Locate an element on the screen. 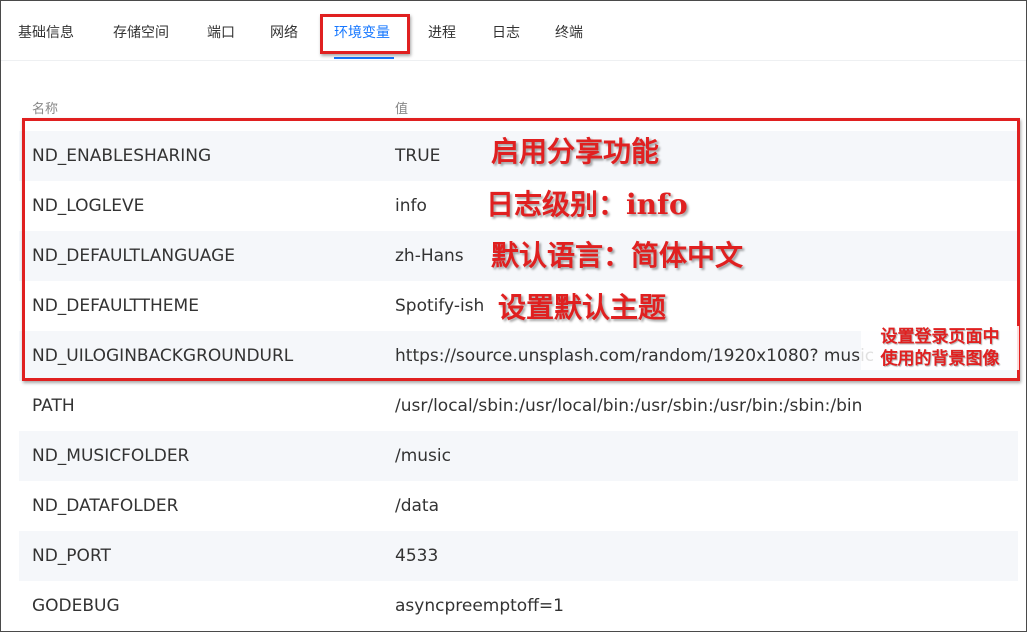  annotation-default-theme: 设置默认主题 is located at coordinates (582, 307).